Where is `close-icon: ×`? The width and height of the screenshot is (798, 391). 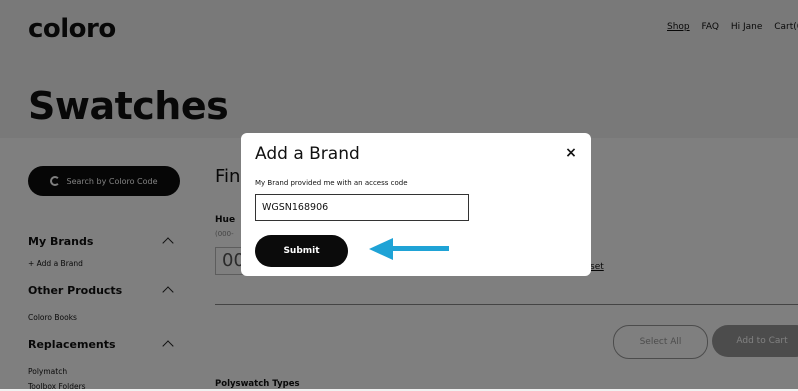 close-icon: × is located at coordinates (571, 153).